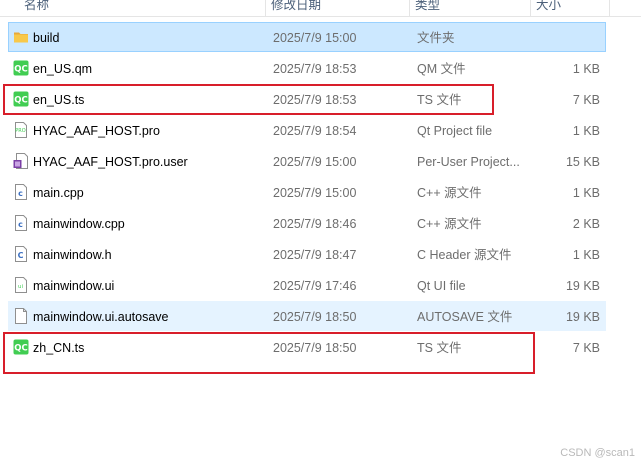 This screenshot has height=463, width=641. What do you see at coordinates (315, 131) in the screenshot?
I see `file-date: 2025/7/9 18:54` at bounding box center [315, 131].